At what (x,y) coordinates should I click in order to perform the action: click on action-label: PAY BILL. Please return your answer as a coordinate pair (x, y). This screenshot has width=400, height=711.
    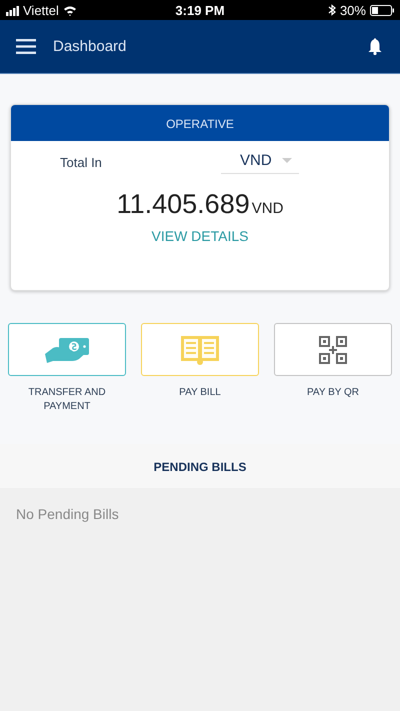
    Looking at the image, I should click on (200, 393).